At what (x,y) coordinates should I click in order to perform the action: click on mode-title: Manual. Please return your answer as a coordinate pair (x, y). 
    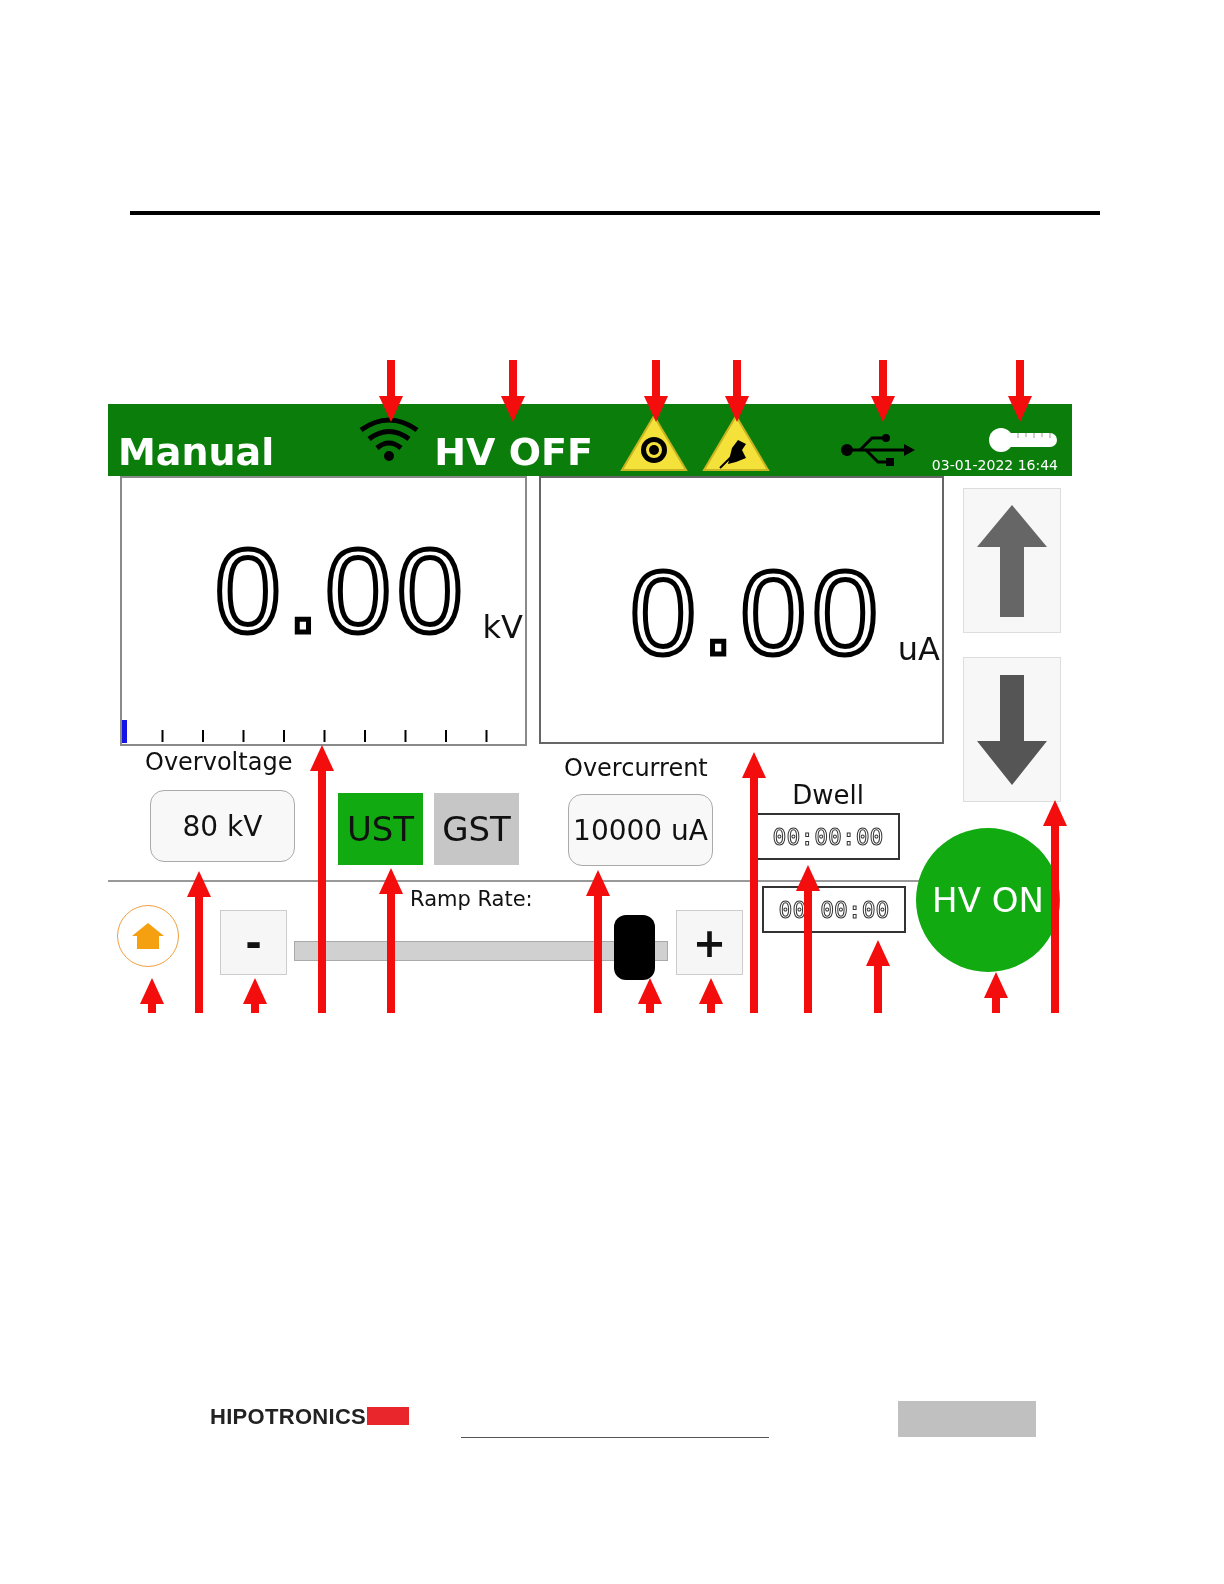
    Looking at the image, I should click on (196, 452).